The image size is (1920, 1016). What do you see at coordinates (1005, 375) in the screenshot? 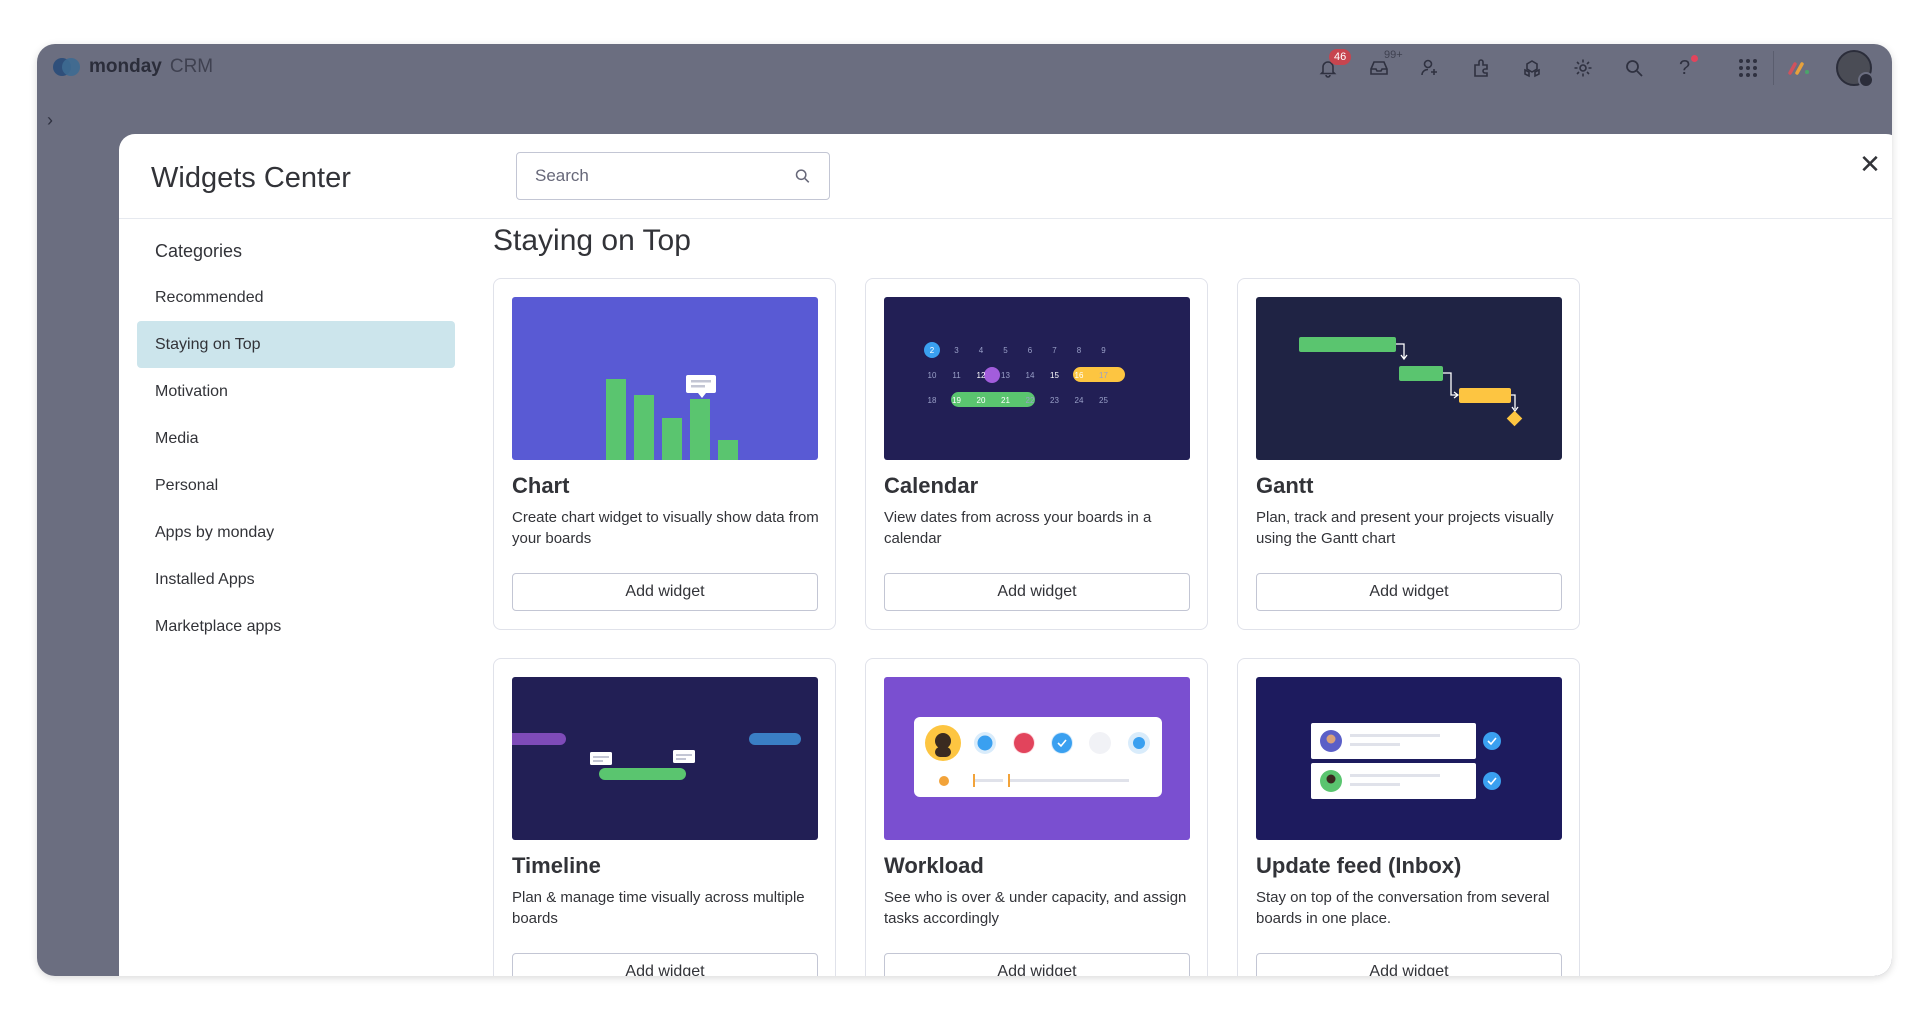
I see `calendar-day-number: 13` at bounding box center [1005, 375].